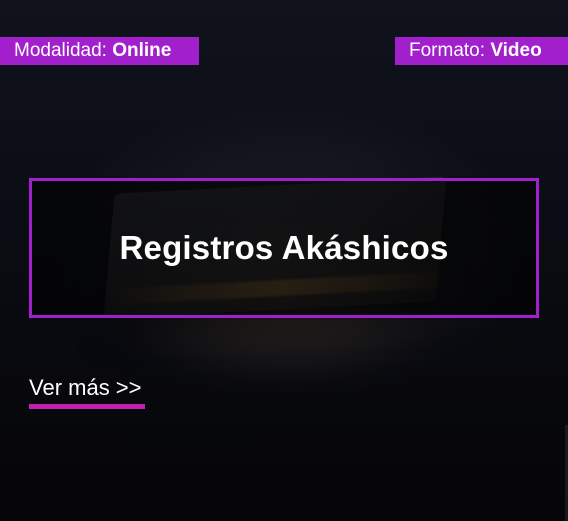  I want to click on modalidad-badge: Modalidad: Online, so click(99, 51).